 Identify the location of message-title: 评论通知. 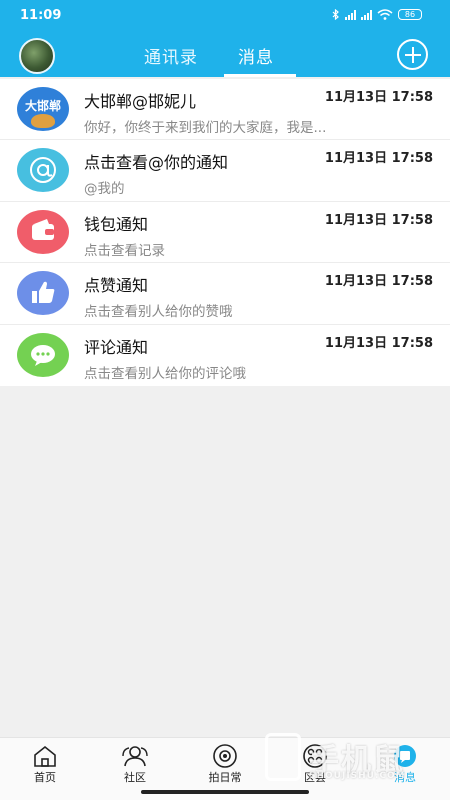
(116, 347).